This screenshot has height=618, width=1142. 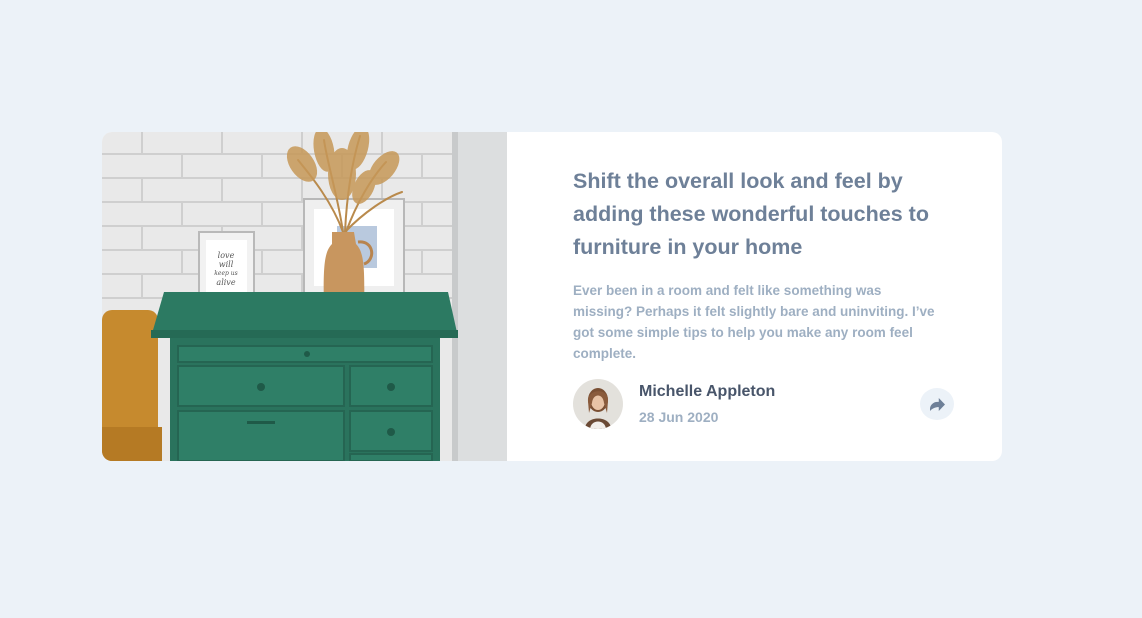 What do you see at coordinates (226, 264) in the screenshot?
I see `svg-text: will` at bounding box center [226, 264].